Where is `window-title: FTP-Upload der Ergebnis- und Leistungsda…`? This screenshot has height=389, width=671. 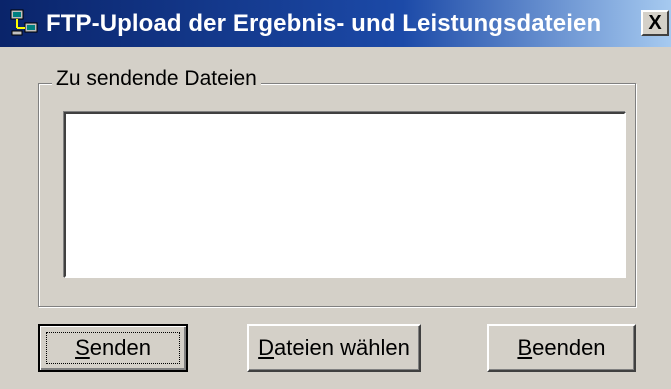
window-title: FTP-Upload der Ergebnis- und Leistungsda… is located at coordinates (324, 23).